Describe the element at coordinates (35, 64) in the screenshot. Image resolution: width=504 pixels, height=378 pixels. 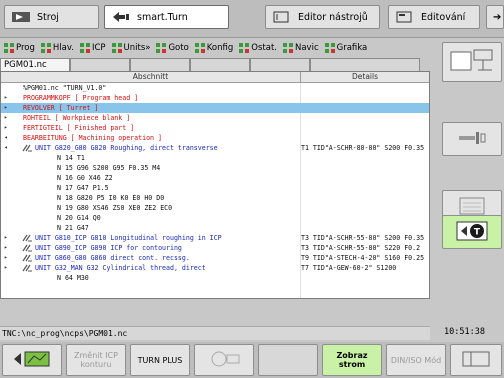
I see `doc-tab-pgm01: PGM01.nc` at that location.